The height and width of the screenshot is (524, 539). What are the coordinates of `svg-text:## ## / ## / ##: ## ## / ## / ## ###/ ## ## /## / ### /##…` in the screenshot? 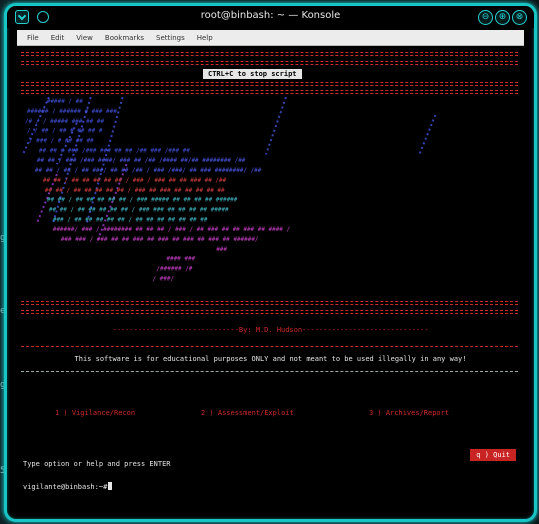 It's located at (148, 170).